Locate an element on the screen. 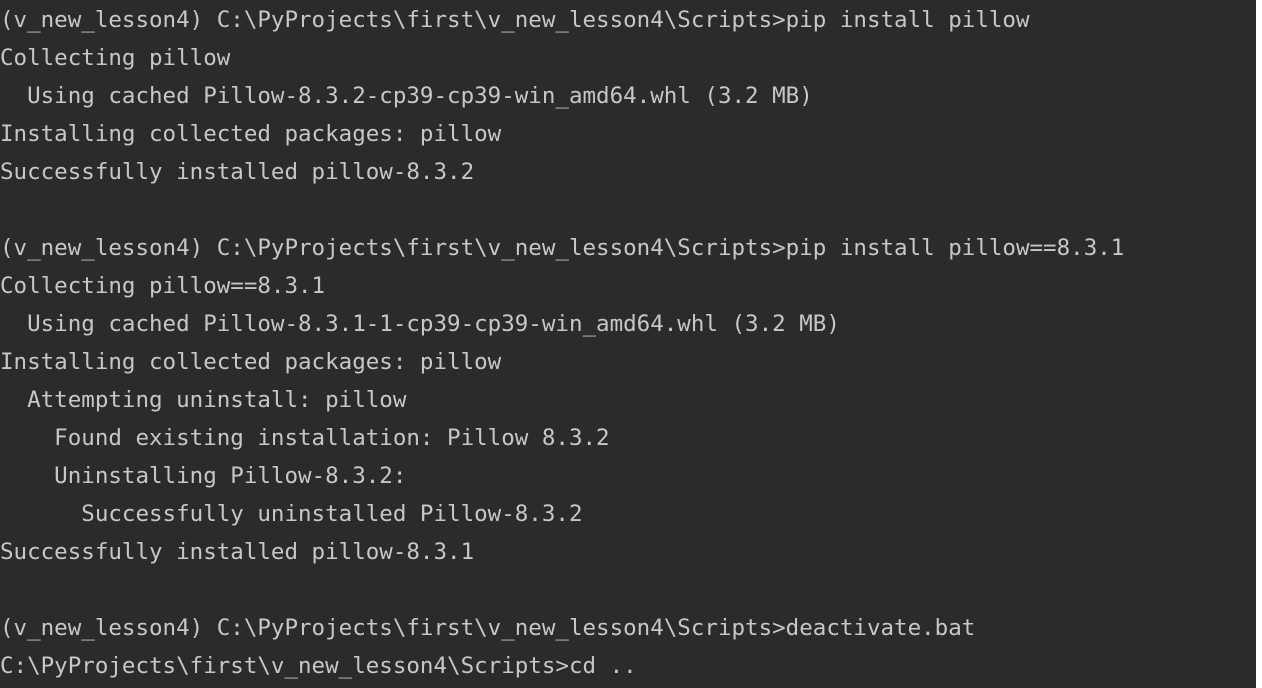 Image resolution: width=1262 pixels, height=688 pixels. output-line: Uninstalling Pillow-8.3.2: is located at coordinates (203, 476).